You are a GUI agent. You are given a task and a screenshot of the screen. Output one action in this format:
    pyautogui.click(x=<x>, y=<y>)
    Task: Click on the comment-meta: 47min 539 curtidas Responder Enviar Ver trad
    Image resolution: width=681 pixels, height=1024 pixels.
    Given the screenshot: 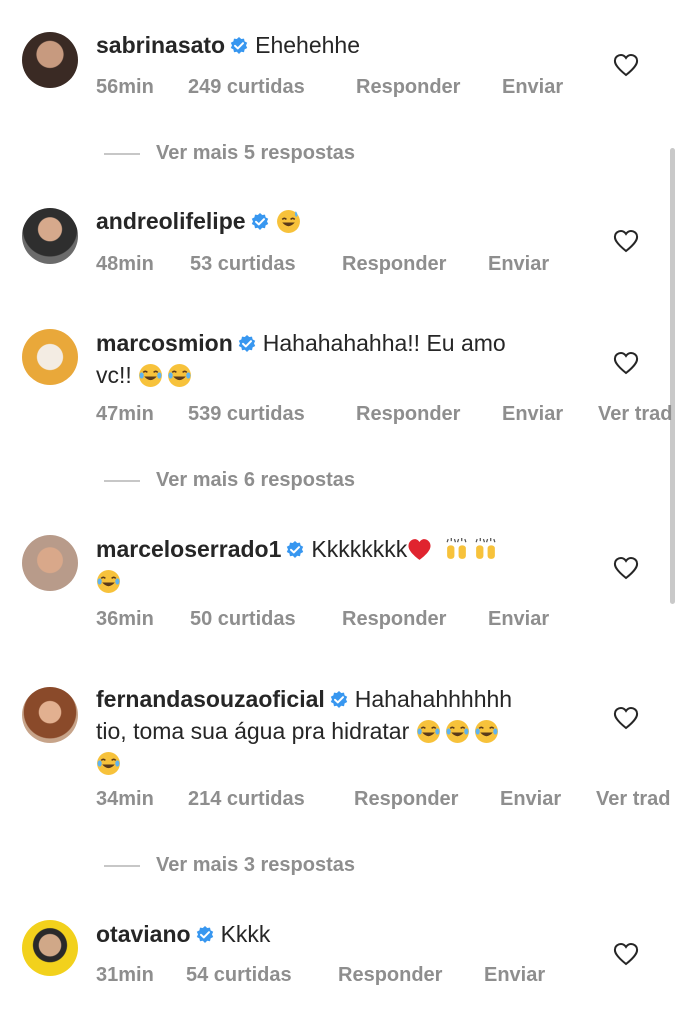 What is the action you would take?
    pyautogui.click(x=384, y=414)
    